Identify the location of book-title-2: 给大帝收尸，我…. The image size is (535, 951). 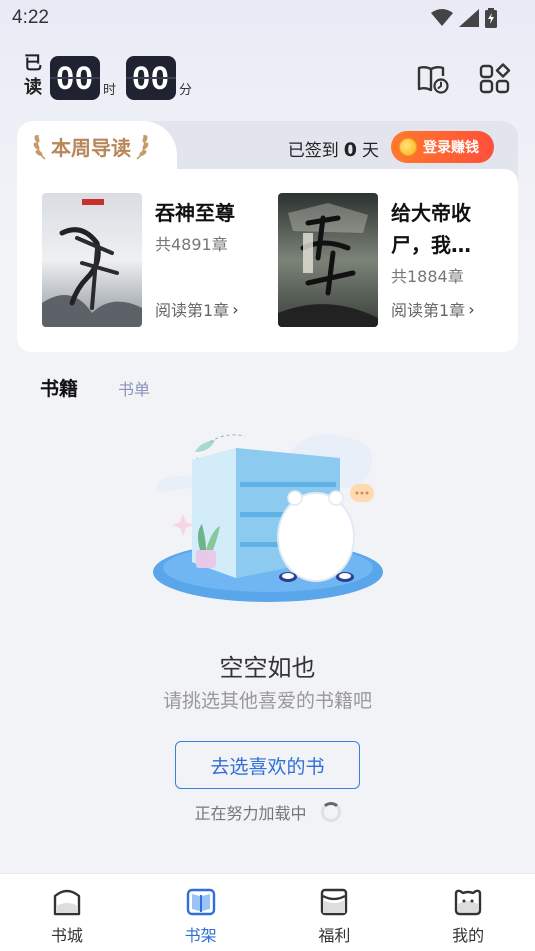
(431, 229).